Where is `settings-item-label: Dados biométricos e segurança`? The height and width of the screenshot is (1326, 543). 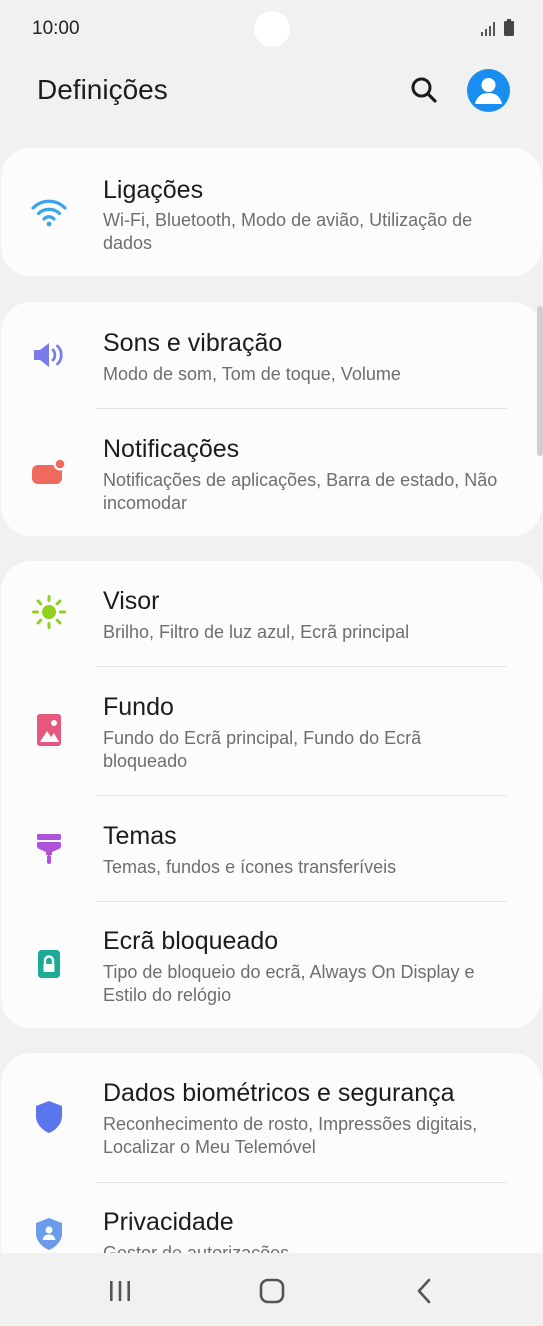
settings-item-label: Dados biométricos e segurança is located at coordinates (279, 1093).